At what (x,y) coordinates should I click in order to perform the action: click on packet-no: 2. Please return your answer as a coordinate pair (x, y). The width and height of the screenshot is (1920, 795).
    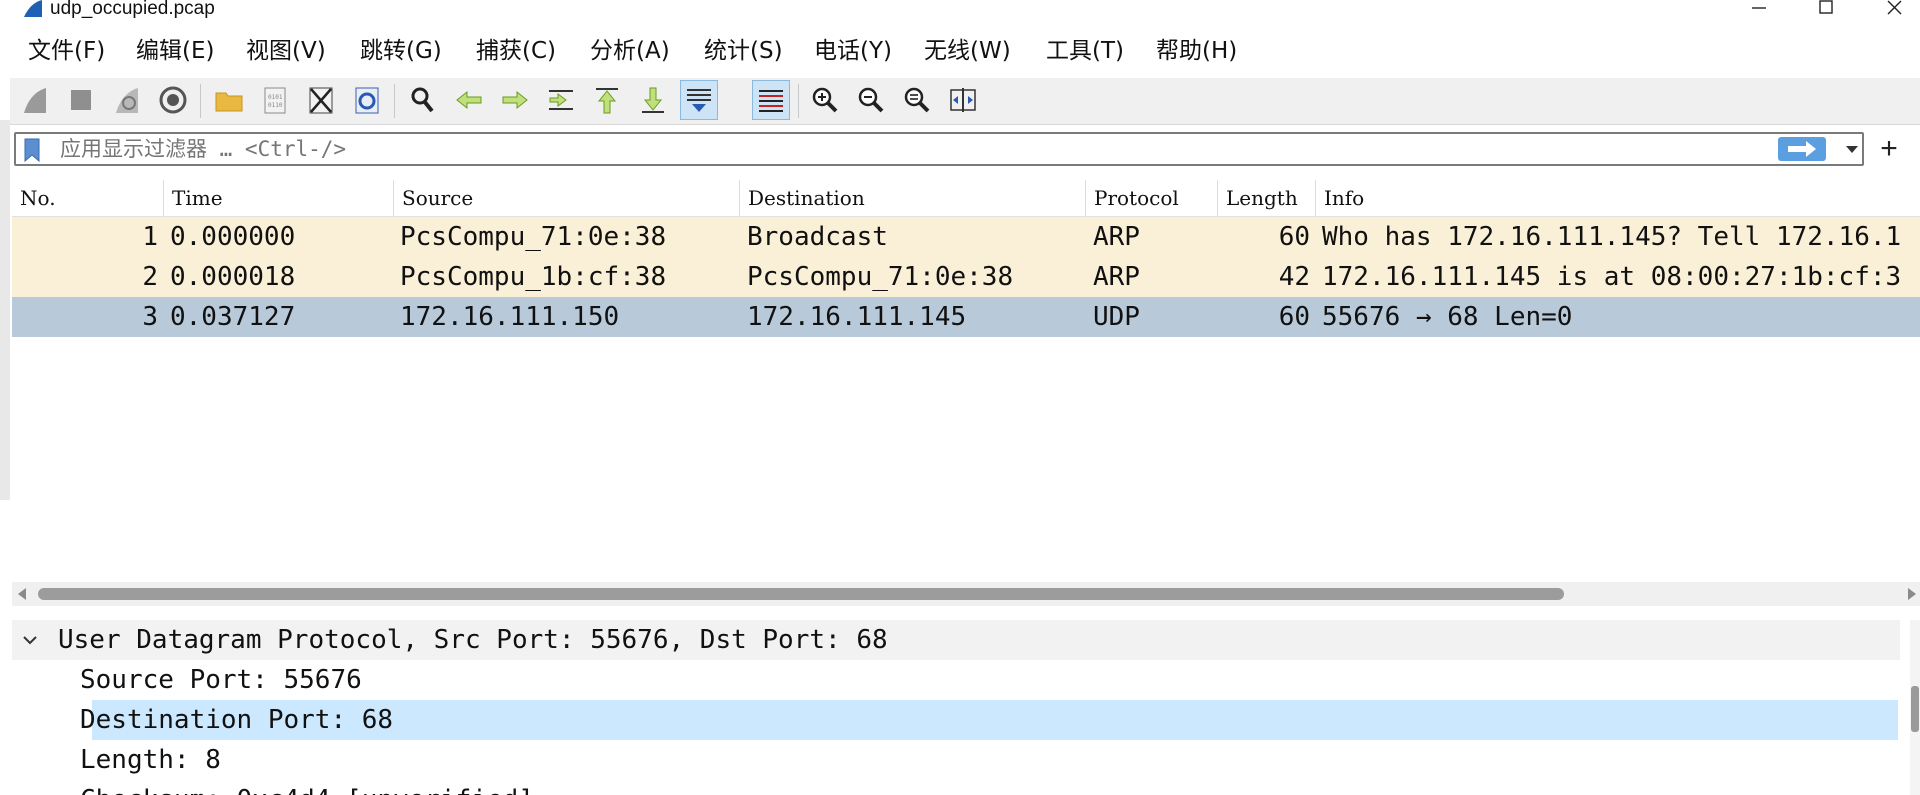
    Looking at the image, I should click on (150, 277).